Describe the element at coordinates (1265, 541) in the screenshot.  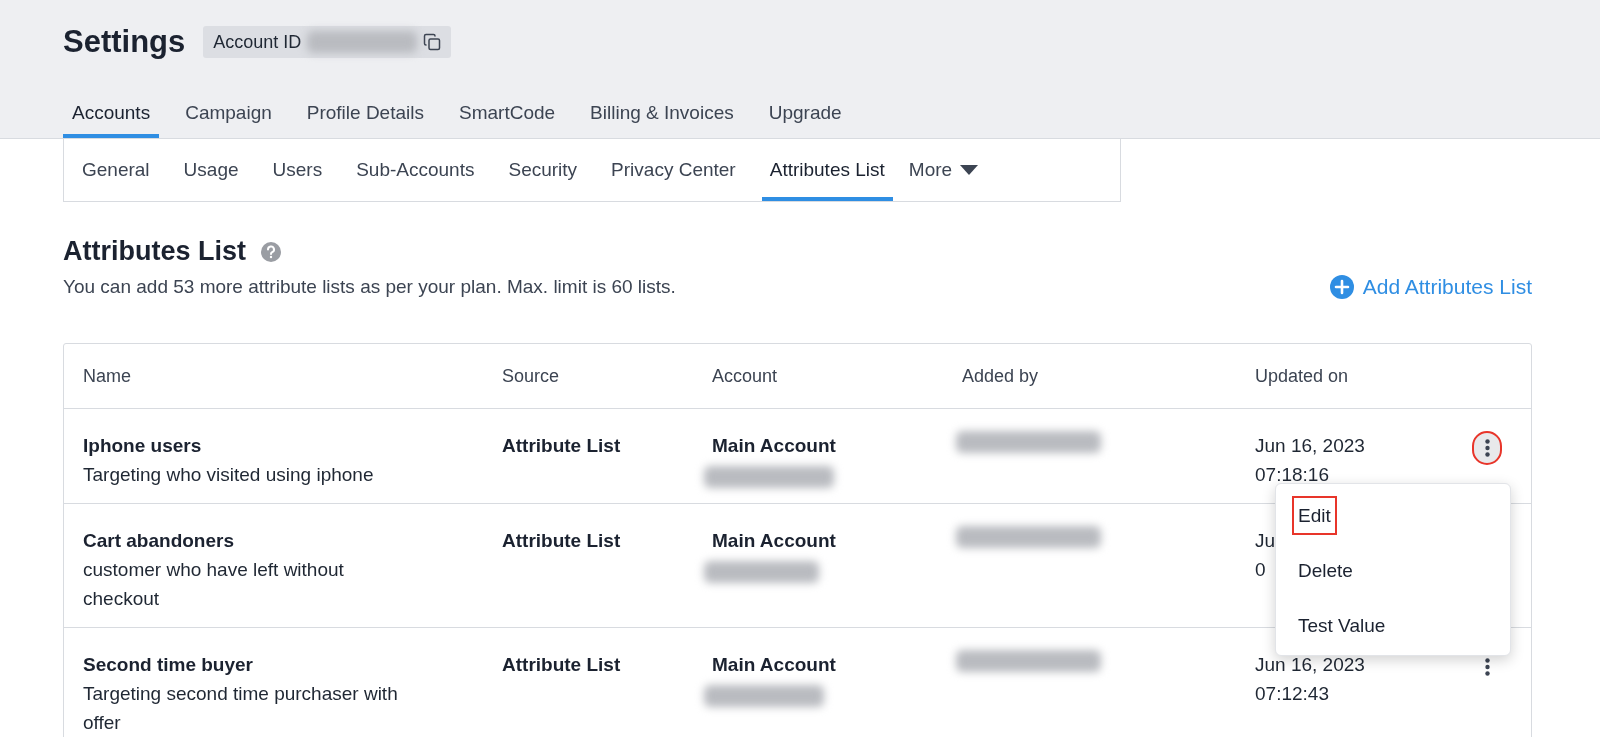
I see `updated-date: Ju` at that location.